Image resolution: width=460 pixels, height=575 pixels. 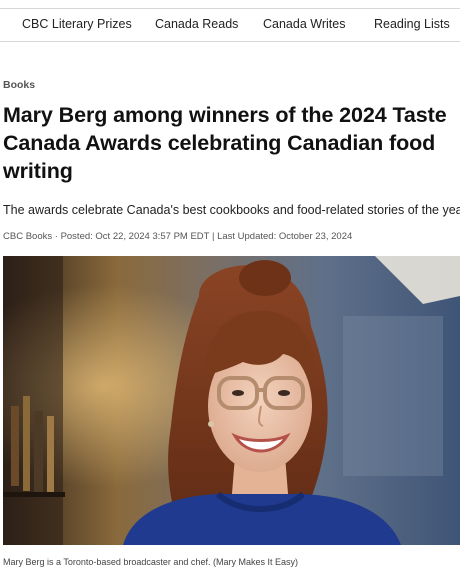 What do you see at coordinates (285, 236) in the screenshot?
I see `byline-updated: Last Updated: October 23, 2024` at bounding box center [285, 236].